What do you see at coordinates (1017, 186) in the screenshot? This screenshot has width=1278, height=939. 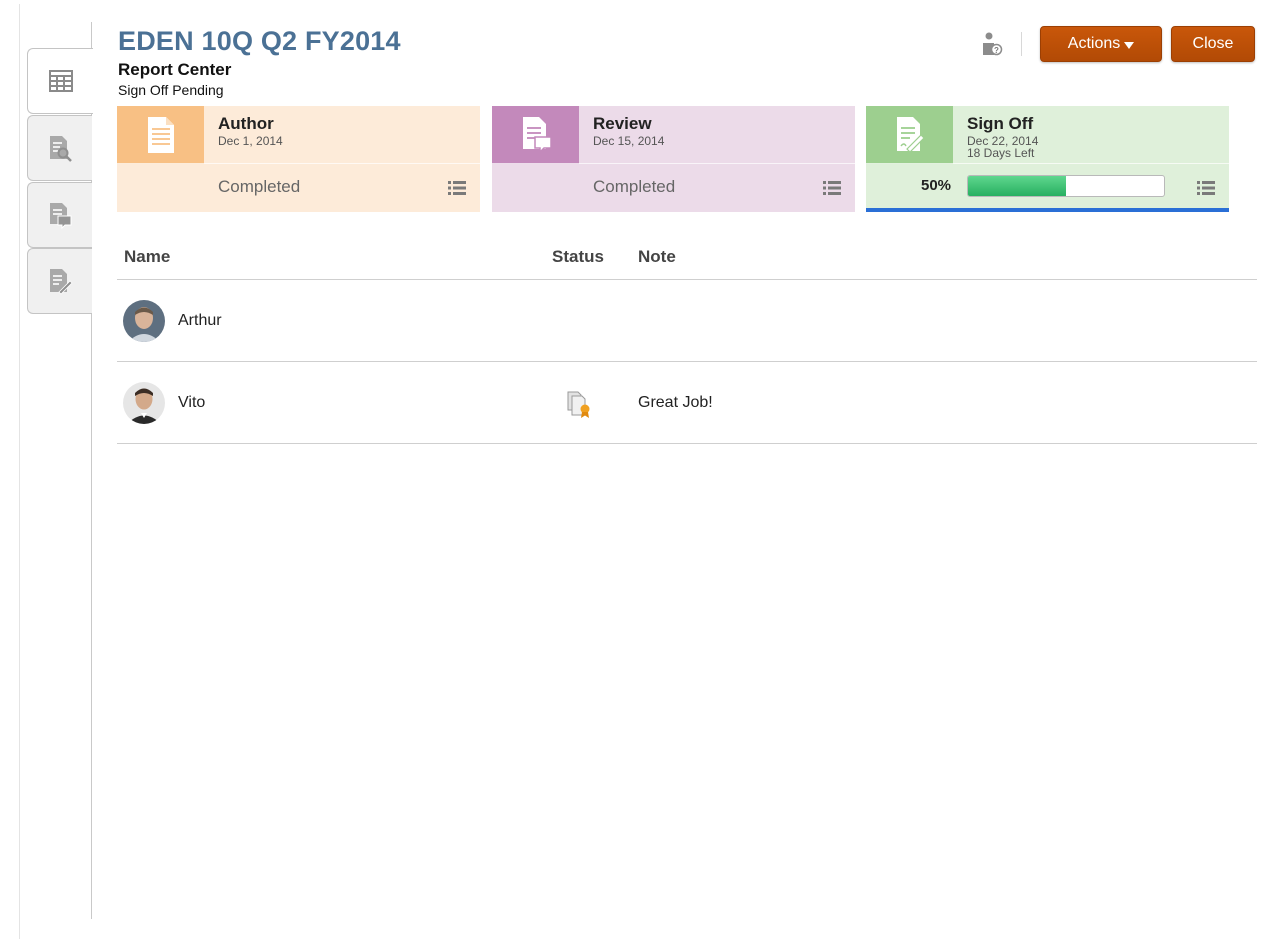 I see `progress-bar-fill` at bounding box center [1017, 186].